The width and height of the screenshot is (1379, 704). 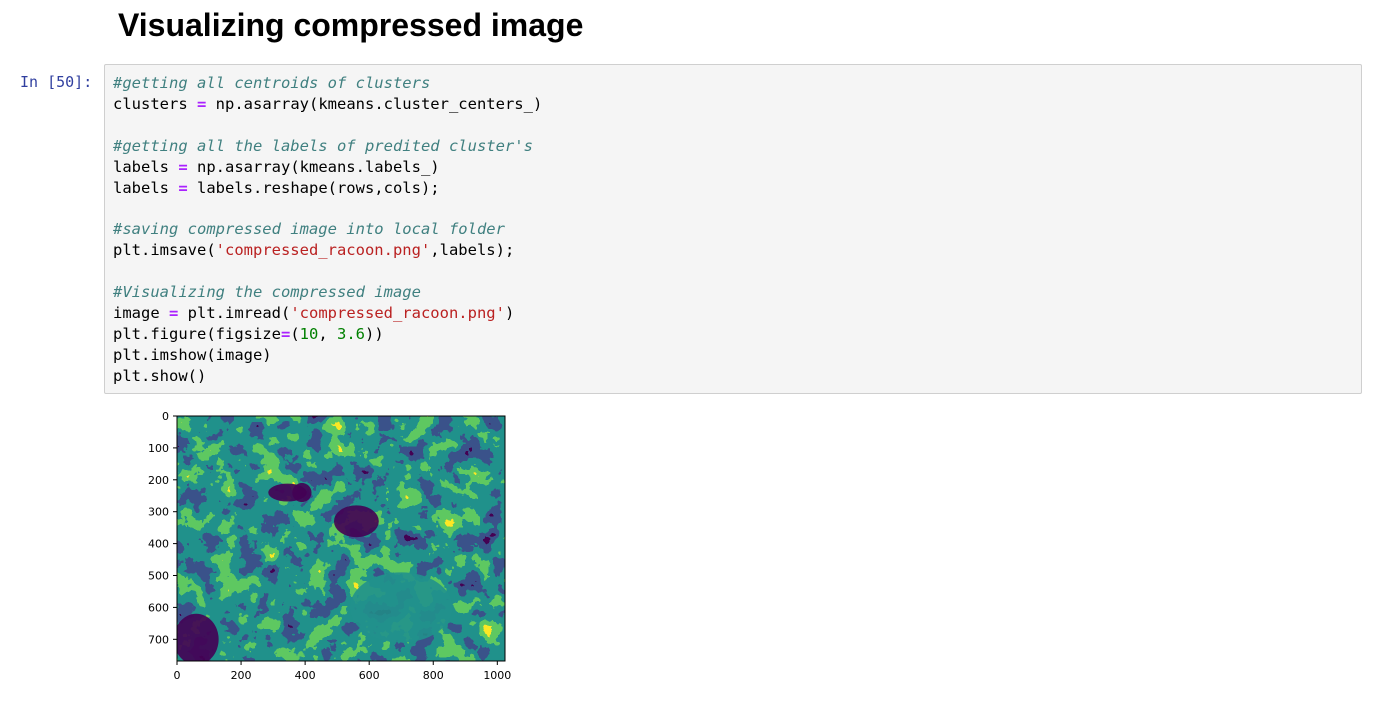 What do you see at coordinates (158, 448) in the screenshot?
I see `y-tick-label: 100` at bounding box center [158, 448].